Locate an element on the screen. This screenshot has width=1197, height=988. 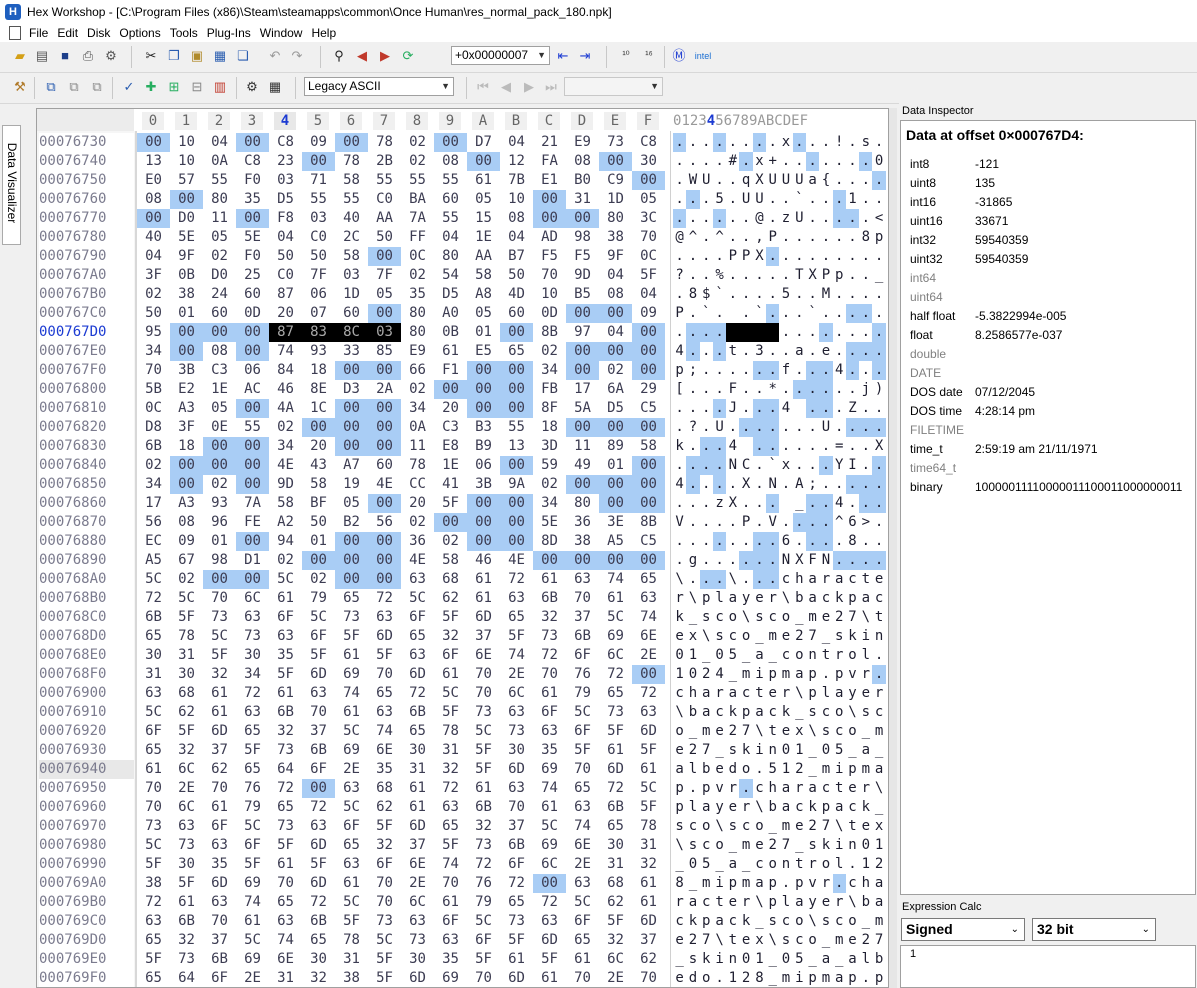
hex-byte-cell: 67 is located at coordinates (186, 560).